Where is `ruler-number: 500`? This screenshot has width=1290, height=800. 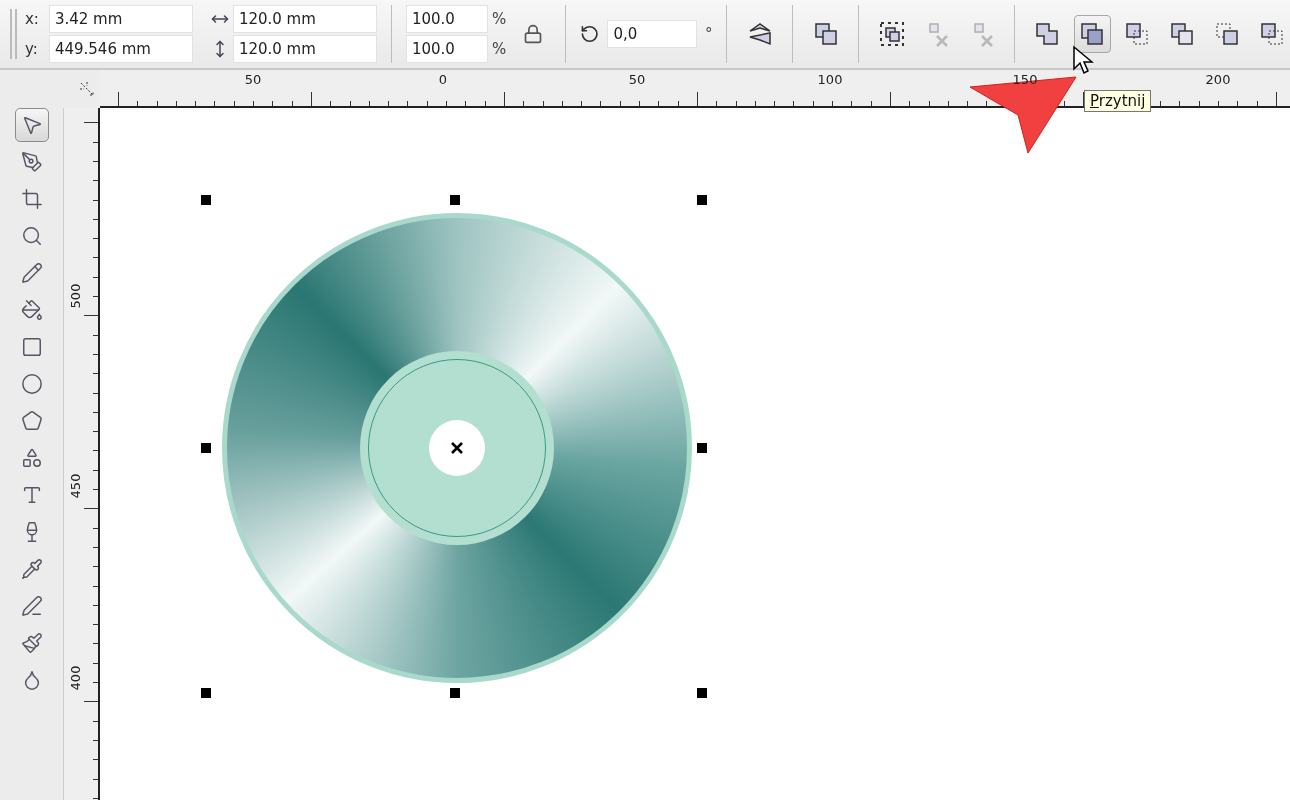 ruler-number: 500 is located at coordinates (75, 296).